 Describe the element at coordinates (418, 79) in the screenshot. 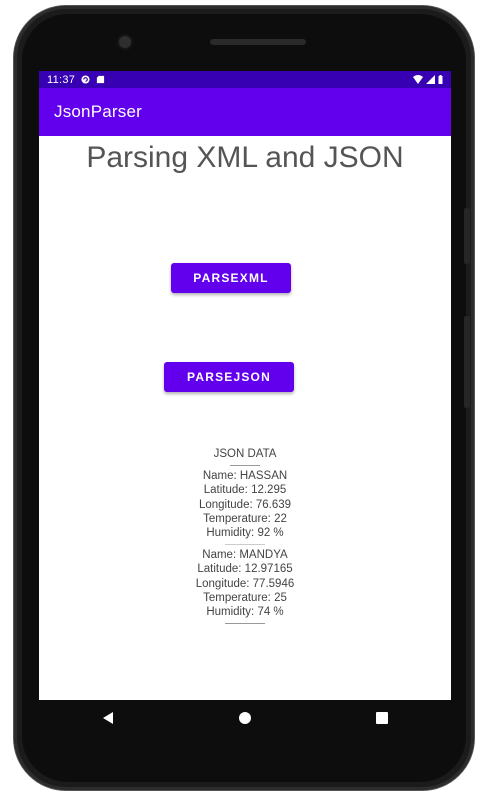

I see `wifi-icon` at that location.